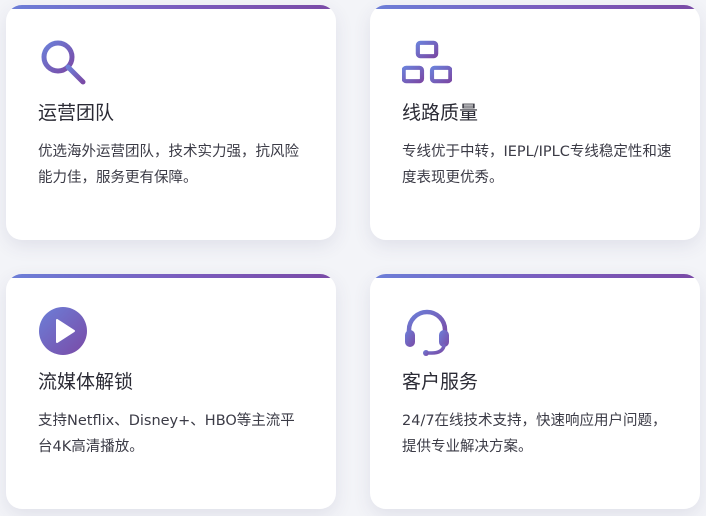 This screenshot has width=706, height=516. I want to click on headset-icon, so click(427, 331).